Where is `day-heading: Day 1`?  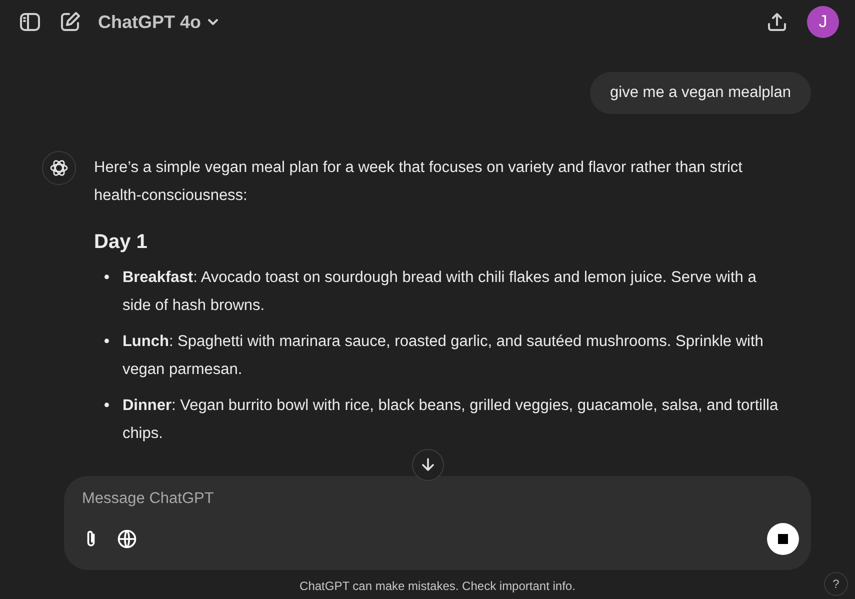 day-heading: Day 1 is located at coordinates (121, 242).